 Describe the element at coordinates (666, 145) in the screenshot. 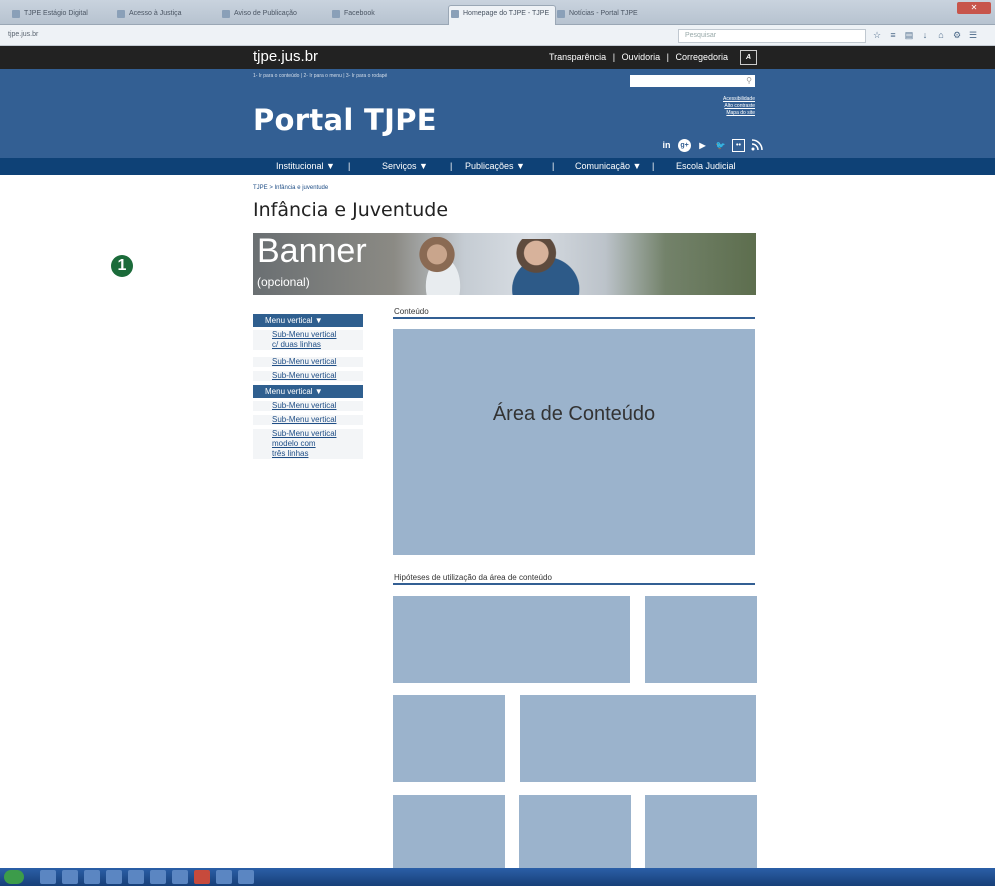

I see `linkedin-icon: in` at that location.